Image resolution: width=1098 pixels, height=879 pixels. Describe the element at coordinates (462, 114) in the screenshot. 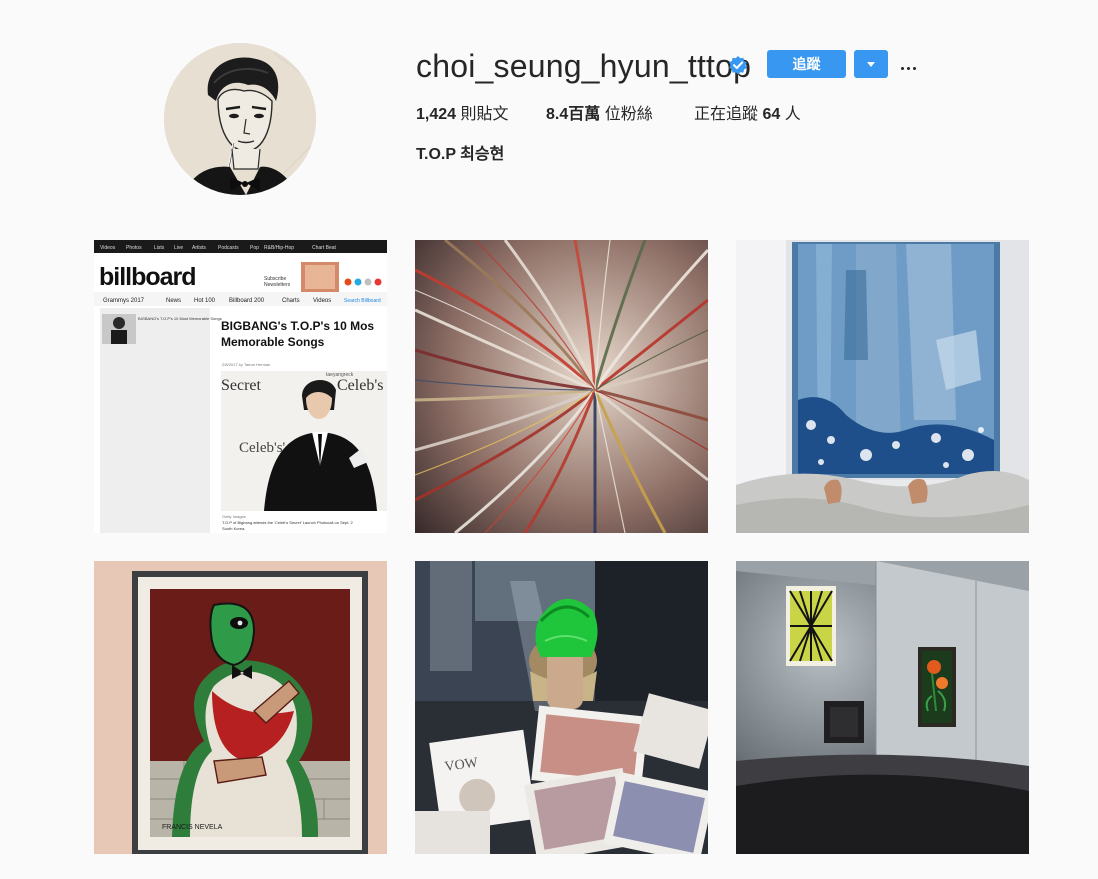

I see `posts-count: 1,424 則貼文` at that location.